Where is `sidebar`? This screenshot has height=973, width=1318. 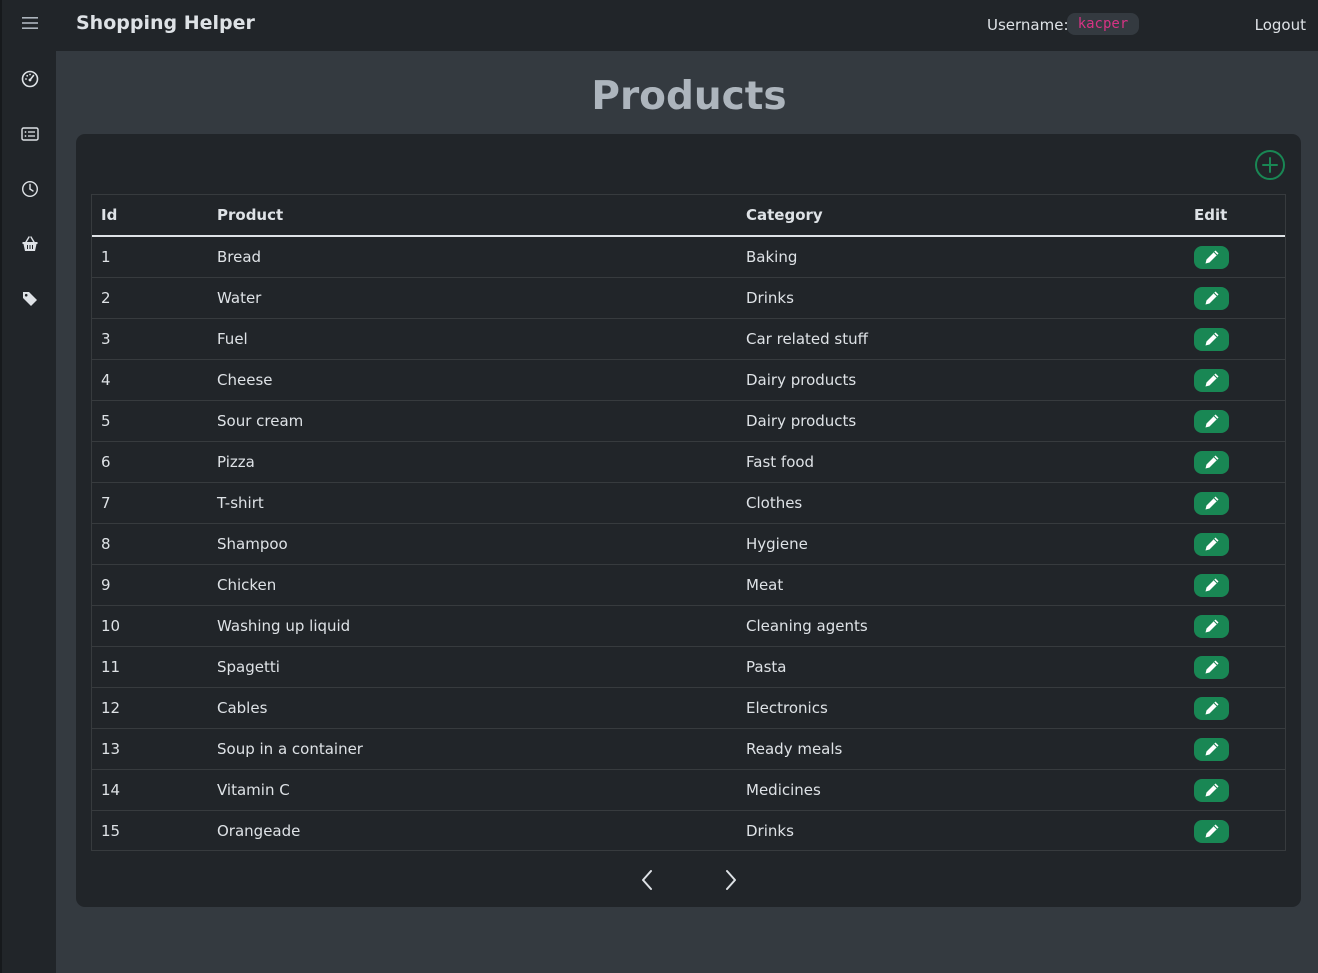 sidebar is located at coordinates (28, 486).